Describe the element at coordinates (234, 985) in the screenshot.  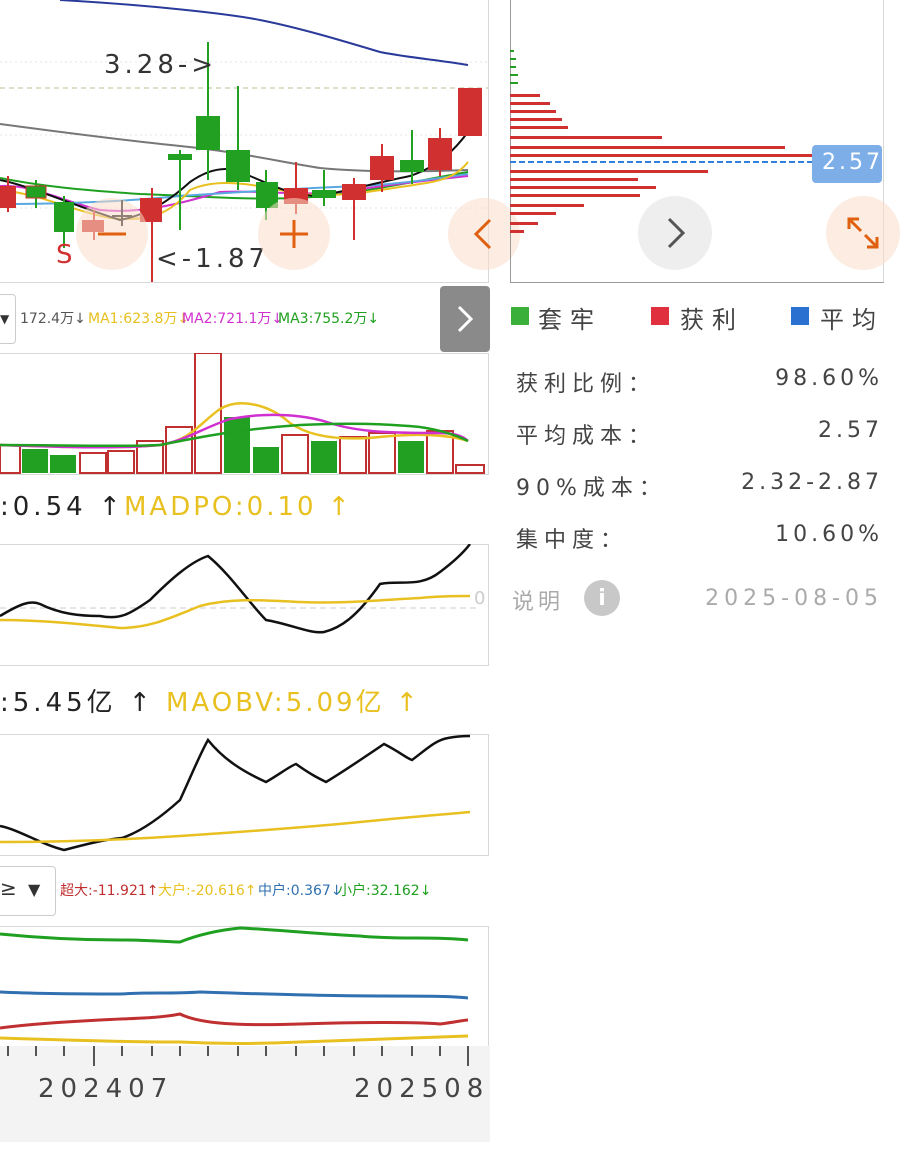
I see `fund-flow-chart` at that location.